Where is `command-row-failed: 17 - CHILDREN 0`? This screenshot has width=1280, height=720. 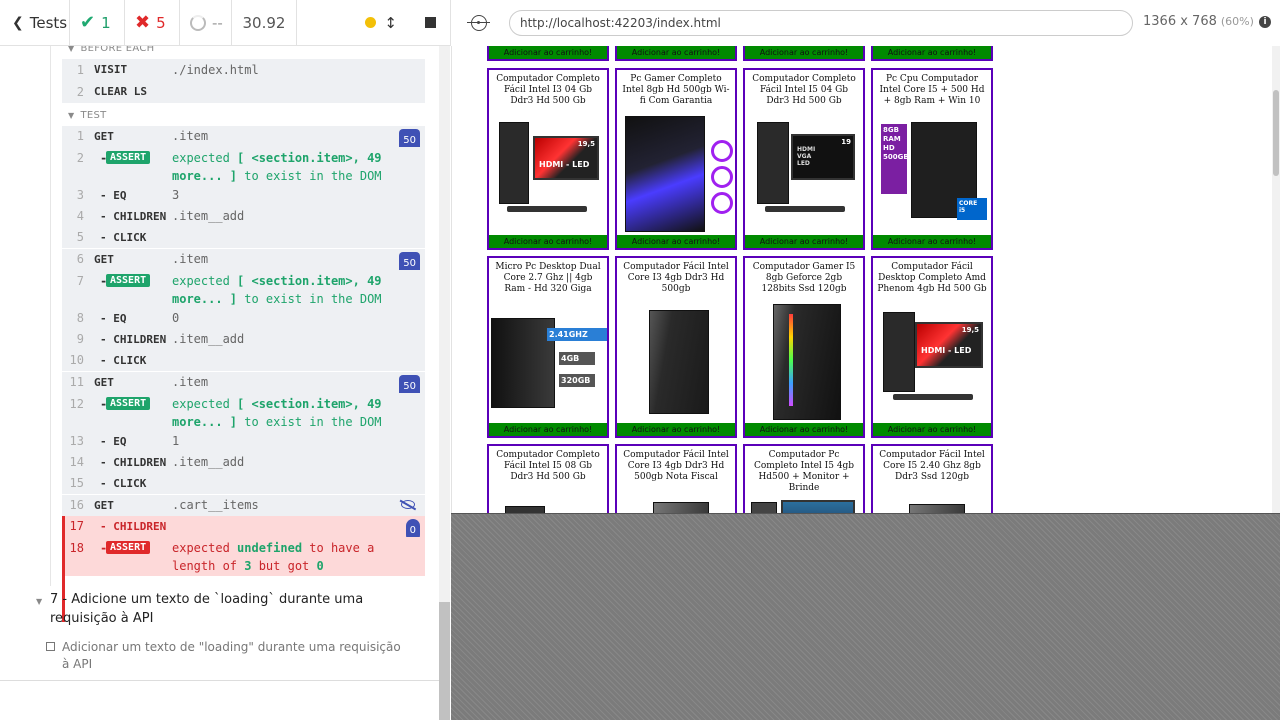
command-row-failed: 17 - CHILDREN 0 is located at coordinates (243, 529).